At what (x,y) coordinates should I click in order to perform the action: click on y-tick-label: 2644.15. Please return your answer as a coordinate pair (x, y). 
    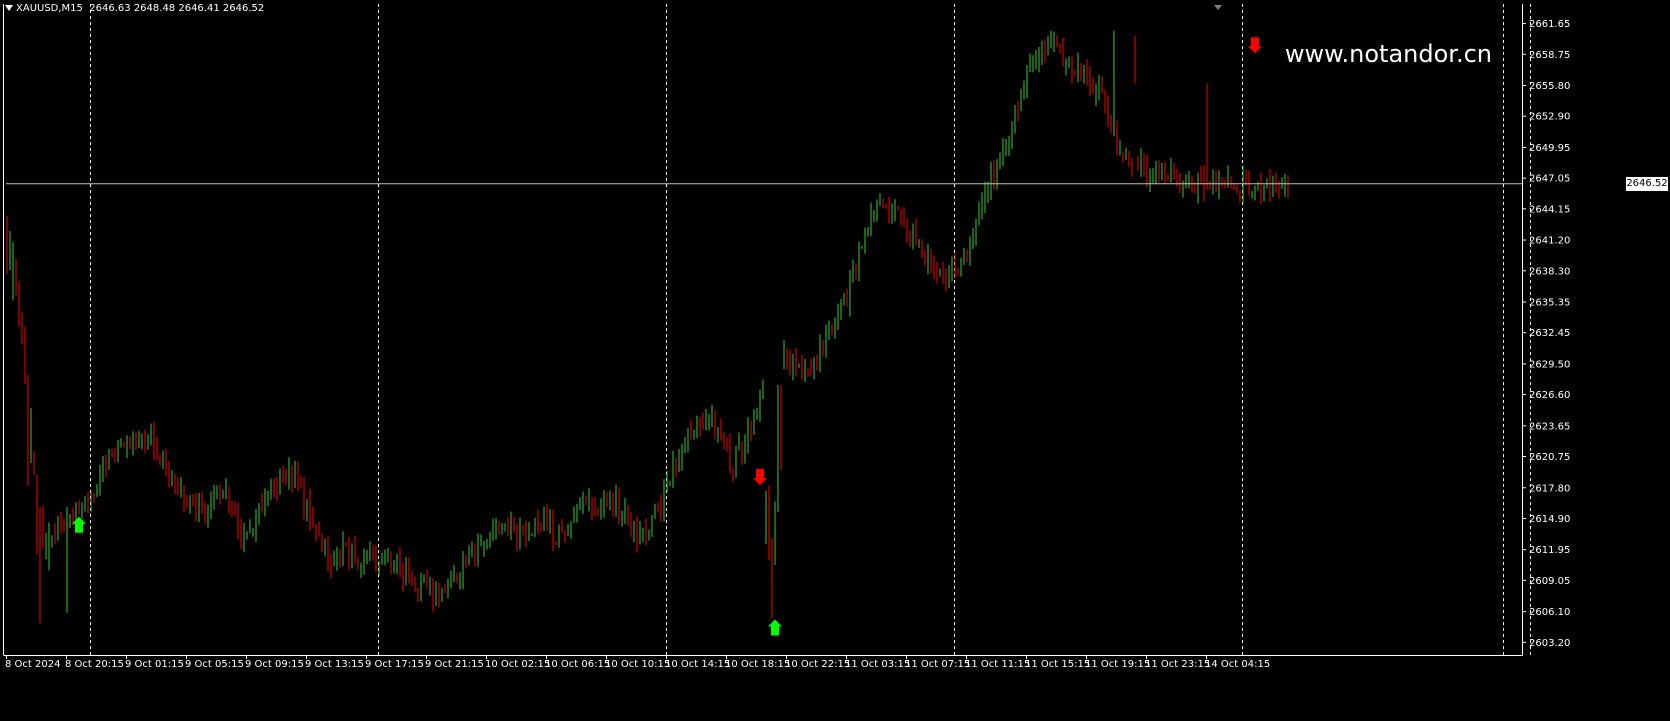
    Looking at the image, I should click on (1549, 209).